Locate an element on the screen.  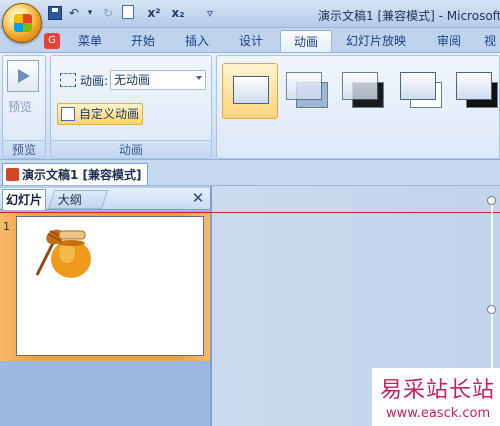
tab-slides: 幻灯片 is located at coordinates (24, 199).